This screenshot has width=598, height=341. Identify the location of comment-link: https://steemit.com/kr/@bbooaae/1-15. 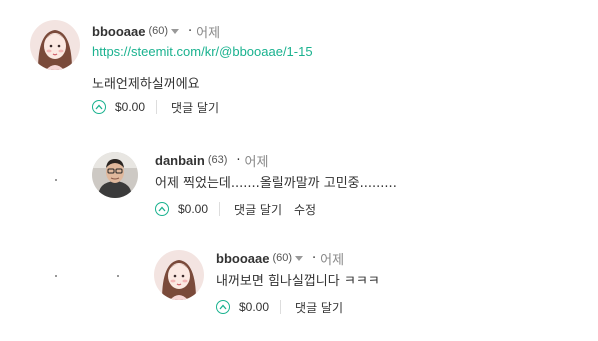
(202, 53).